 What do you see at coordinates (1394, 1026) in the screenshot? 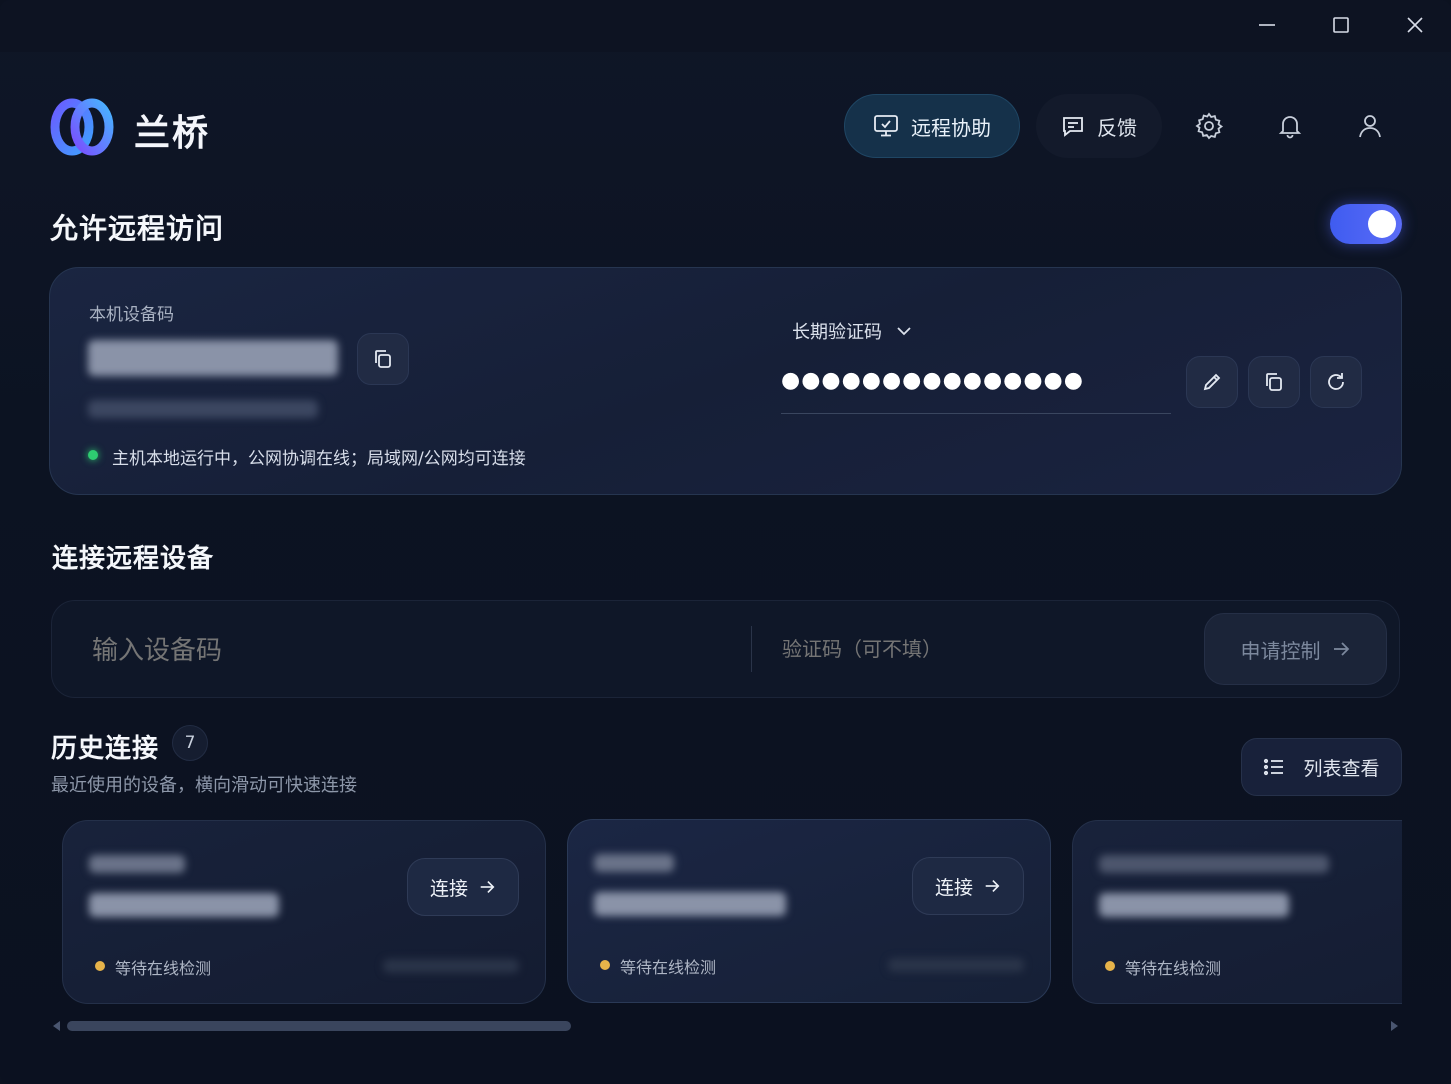
I see `scroll-right-arrow` at bounding box center [1394, 1026].